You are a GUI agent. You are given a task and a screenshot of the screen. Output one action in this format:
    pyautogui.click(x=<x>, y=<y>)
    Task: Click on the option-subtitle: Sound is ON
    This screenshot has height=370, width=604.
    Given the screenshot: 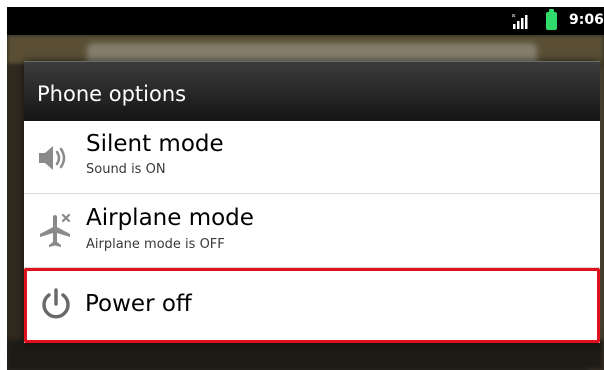 What is the action you would take?
    pyautogui.click(x=126, y=169)
    